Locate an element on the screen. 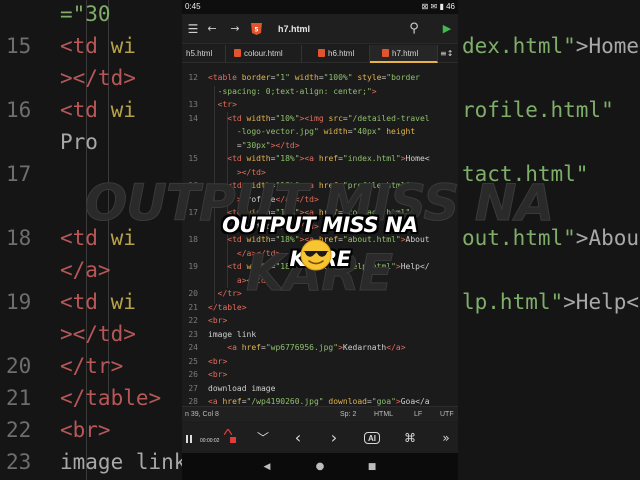 The image size is (640, 480). background-line-code: </a> is located at coordinates (85, 270).